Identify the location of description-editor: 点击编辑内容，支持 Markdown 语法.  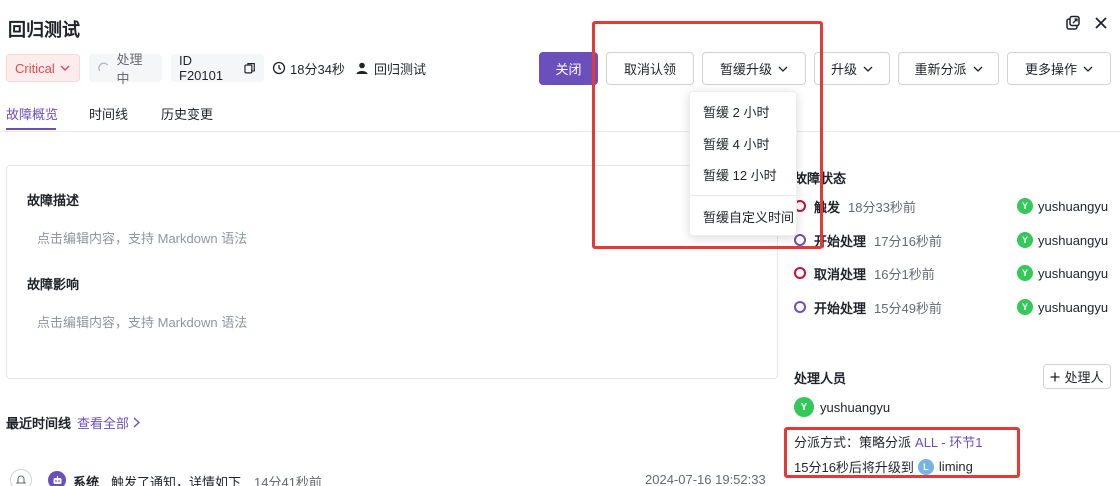
(142, 237).